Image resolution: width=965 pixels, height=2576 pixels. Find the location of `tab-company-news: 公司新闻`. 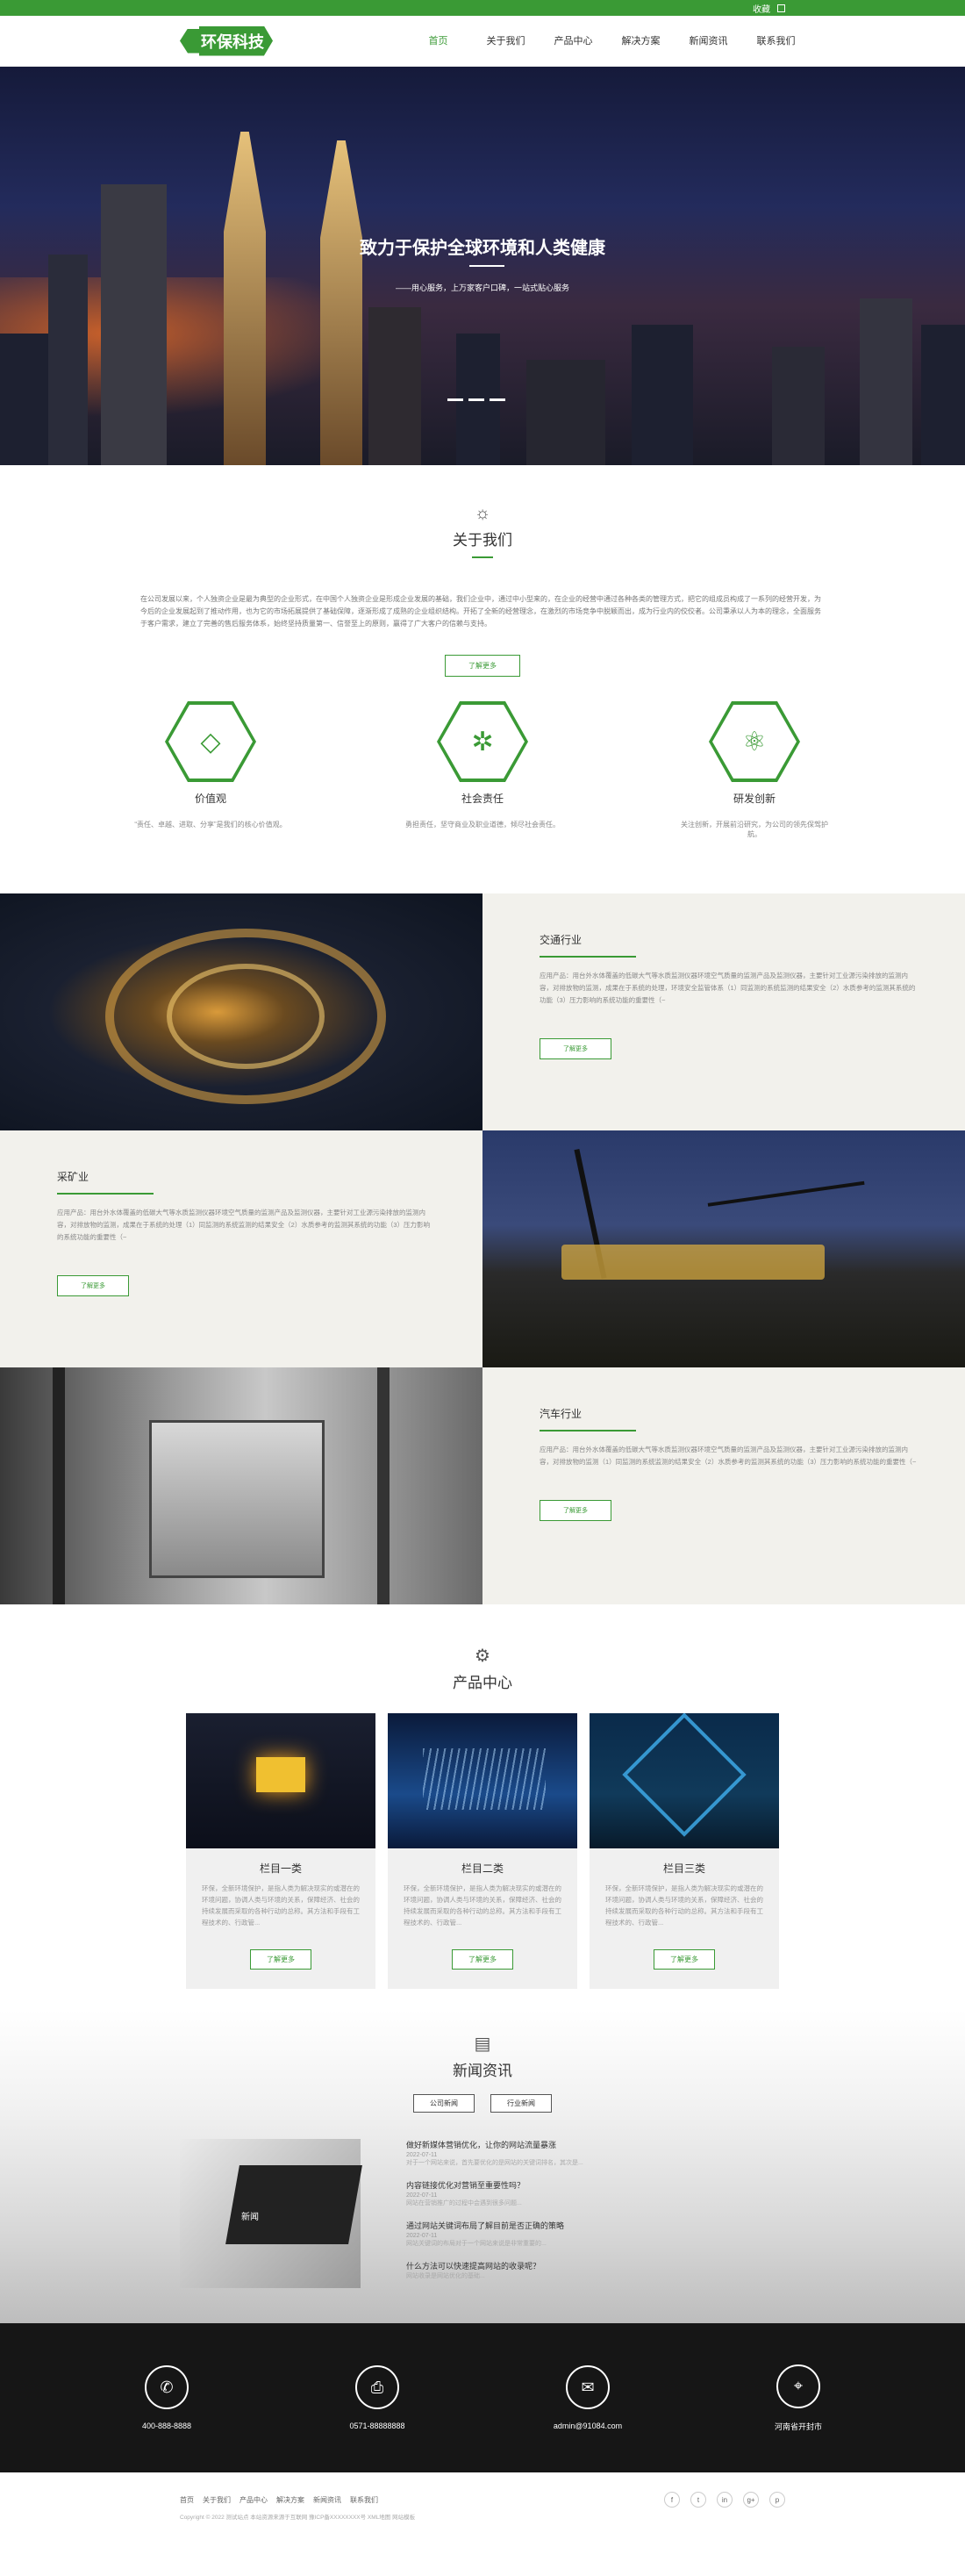

tab-company-news: 公司新闻 is located at coordinates (444, 2103).